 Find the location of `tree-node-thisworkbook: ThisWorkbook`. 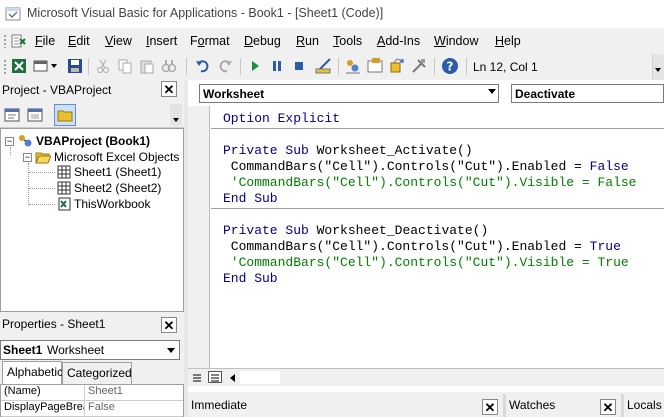

tree-node-thisworkbook: ThisWorkbook is located at coordinates (103, 204).